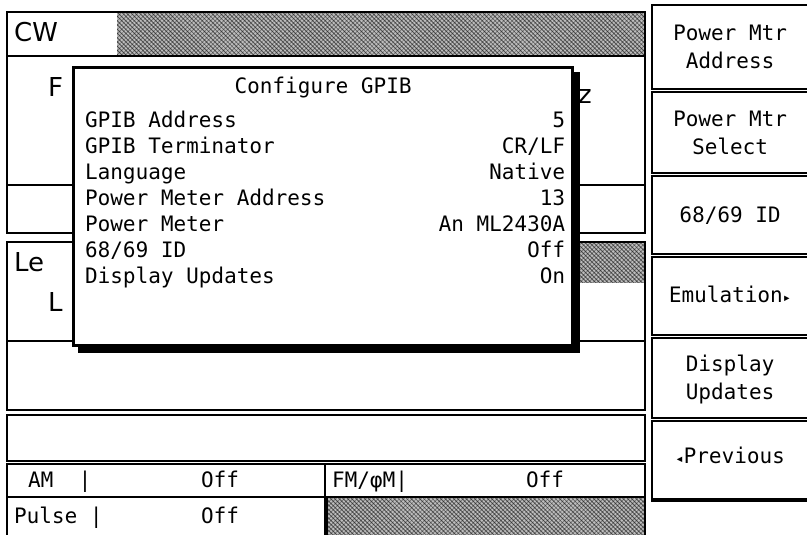 The height and width of the screenshot is (535, 807). I want to click on row-value: 5, so click(558, 120).